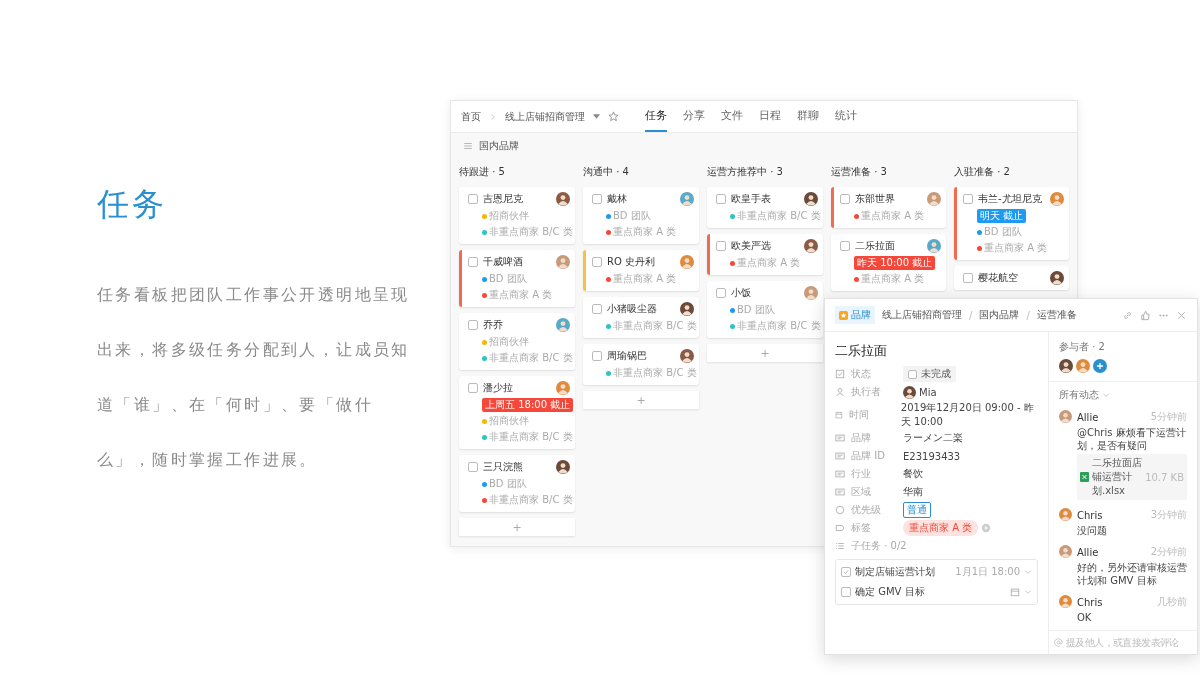 The image size is (1200, 675). I want to click on tag-icon, so click(840, 528).